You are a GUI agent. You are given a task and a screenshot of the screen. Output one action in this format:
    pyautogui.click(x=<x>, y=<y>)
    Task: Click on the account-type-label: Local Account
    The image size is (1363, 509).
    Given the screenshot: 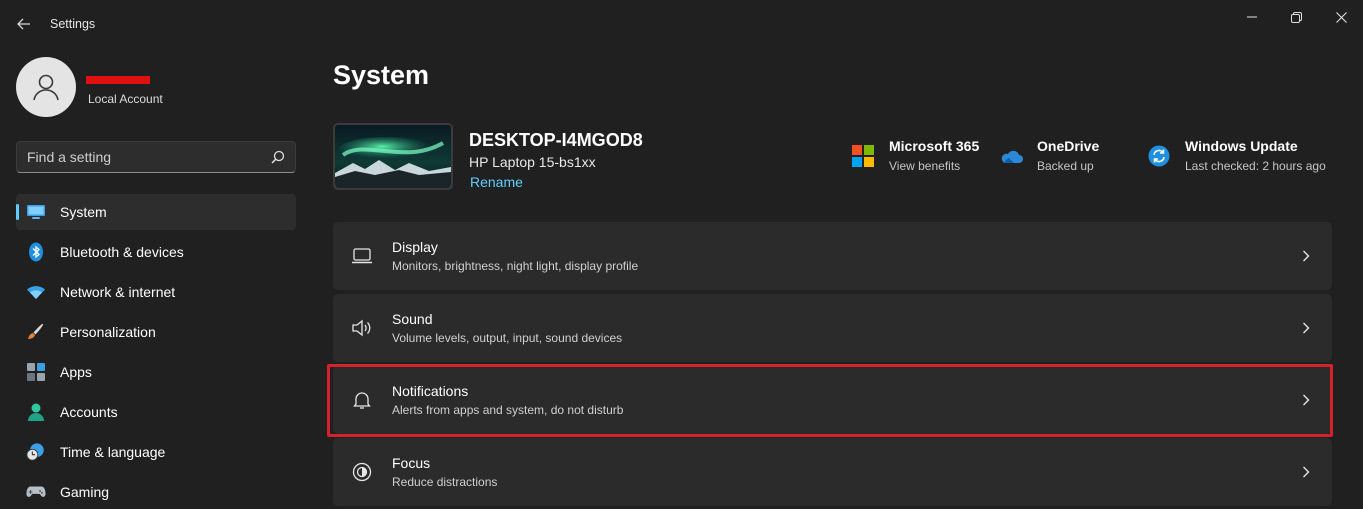 What is the action you would take?
    pyautogui.click(x=125, y=99)
    